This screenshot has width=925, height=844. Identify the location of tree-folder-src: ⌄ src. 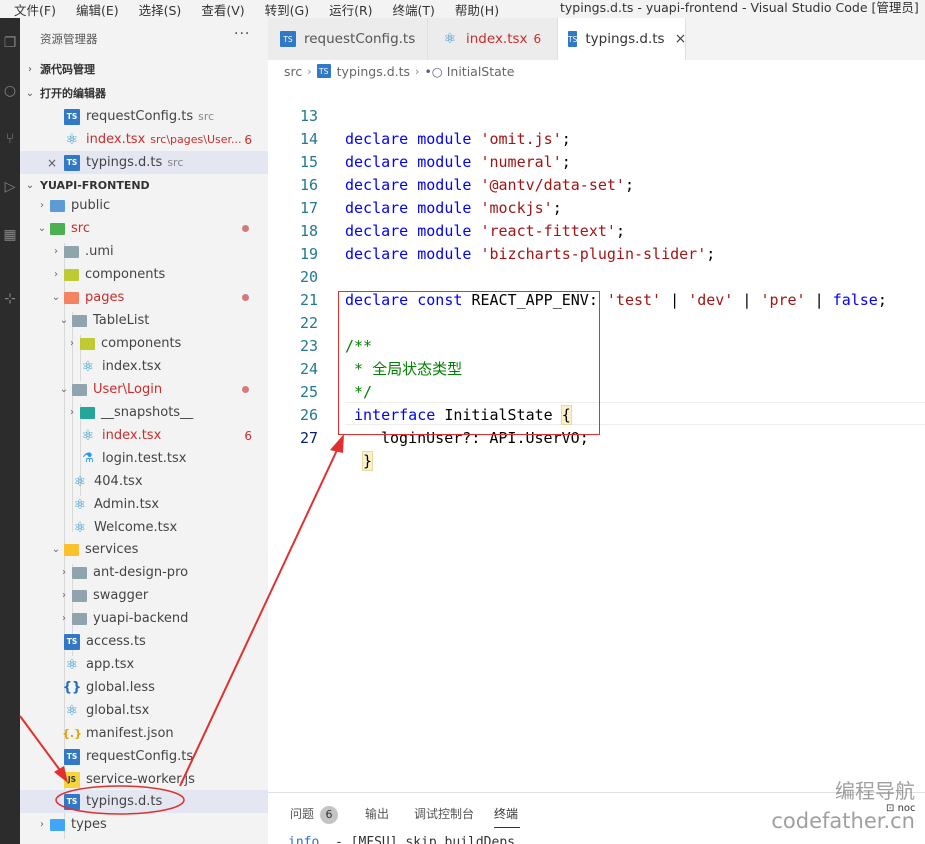
(144, 228).